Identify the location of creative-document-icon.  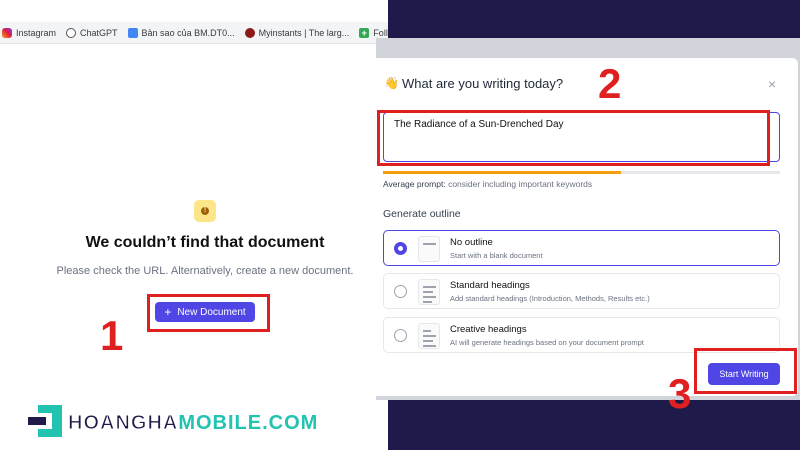
(429, 336).